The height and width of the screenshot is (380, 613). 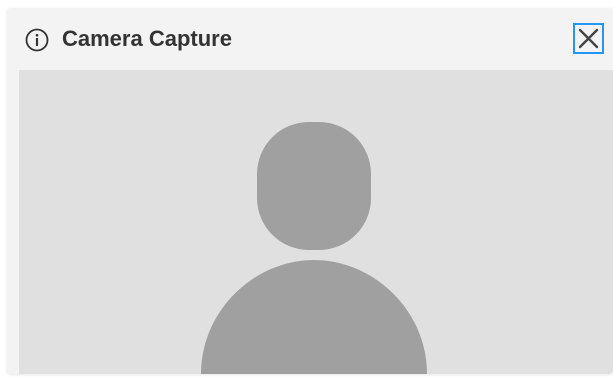 I want to click on close-button, so click(x=588, y=38).